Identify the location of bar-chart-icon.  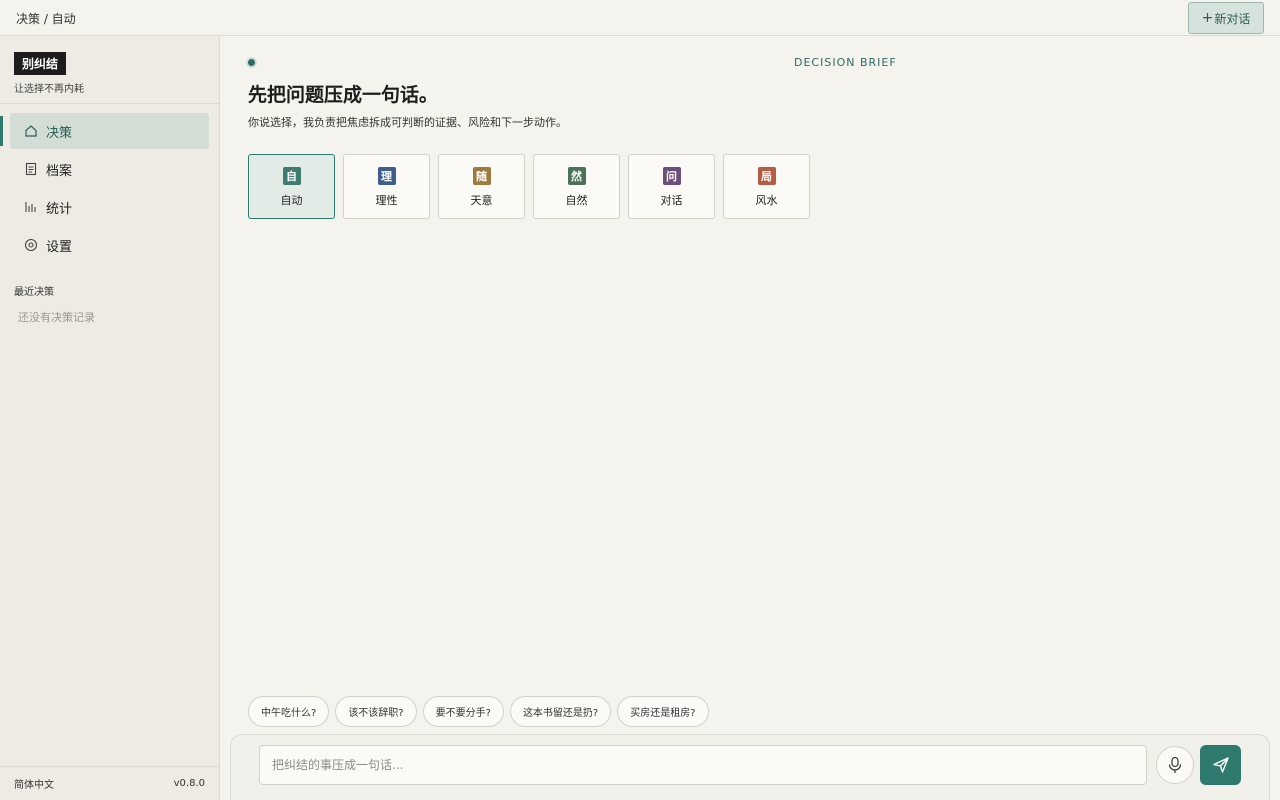
(31, 207).